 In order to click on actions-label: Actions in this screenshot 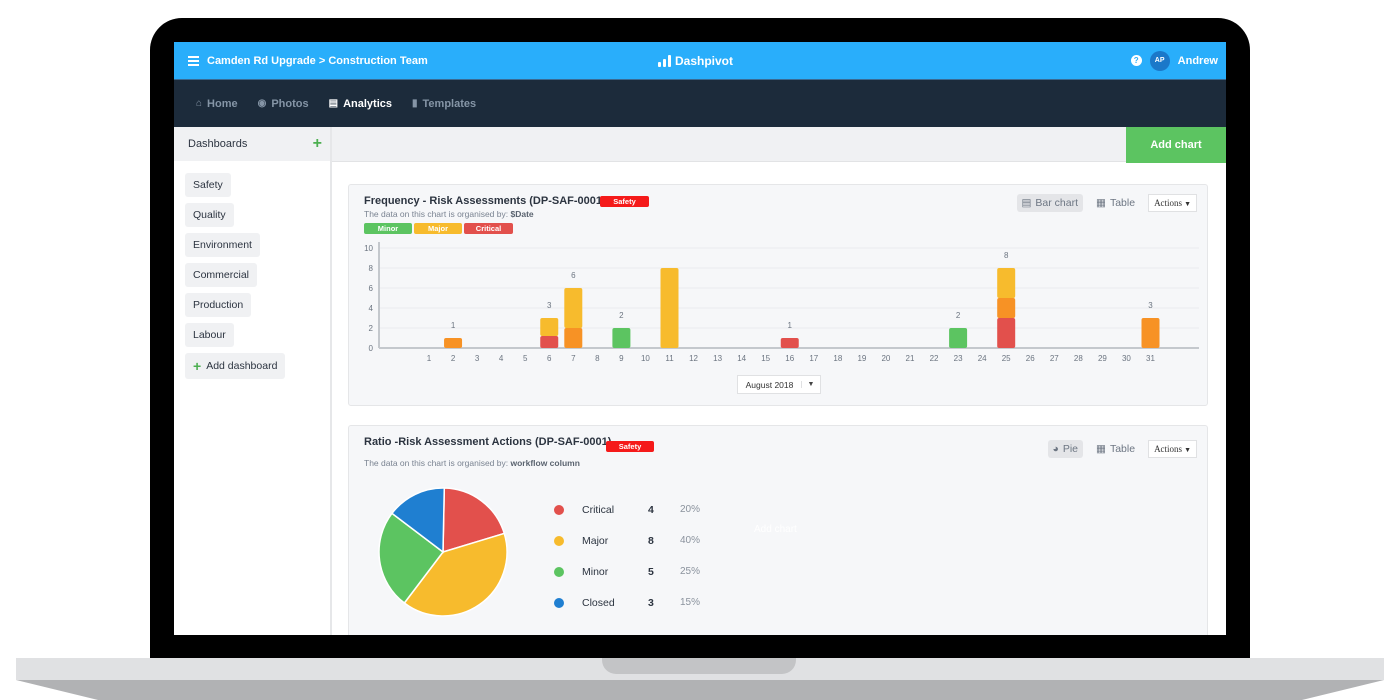, I will do `click(1168, 449)`.